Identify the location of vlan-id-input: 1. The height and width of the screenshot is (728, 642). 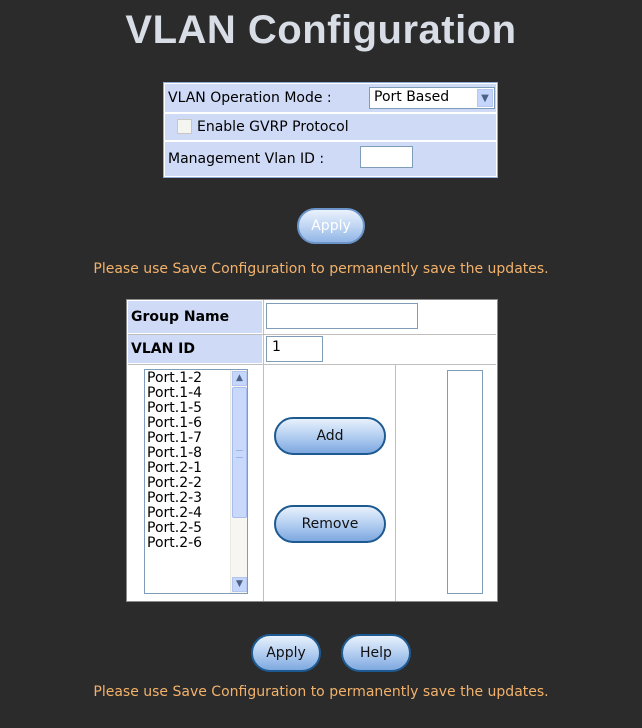
(294, 349).